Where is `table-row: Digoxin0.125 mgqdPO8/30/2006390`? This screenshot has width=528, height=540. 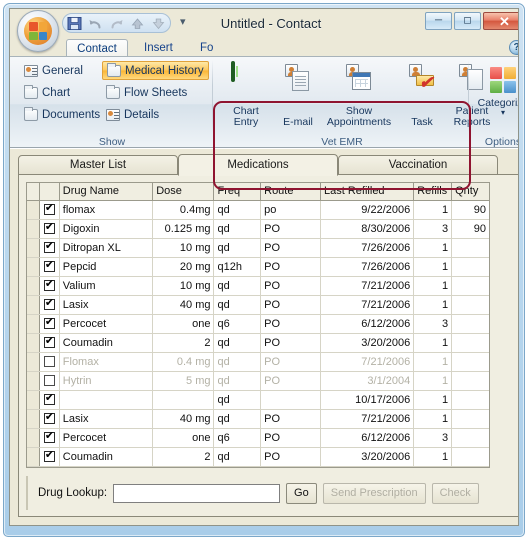
table-row: Digoxin0.125 mgqdPO8/30/2006390 is located at coordinates (258, 229).